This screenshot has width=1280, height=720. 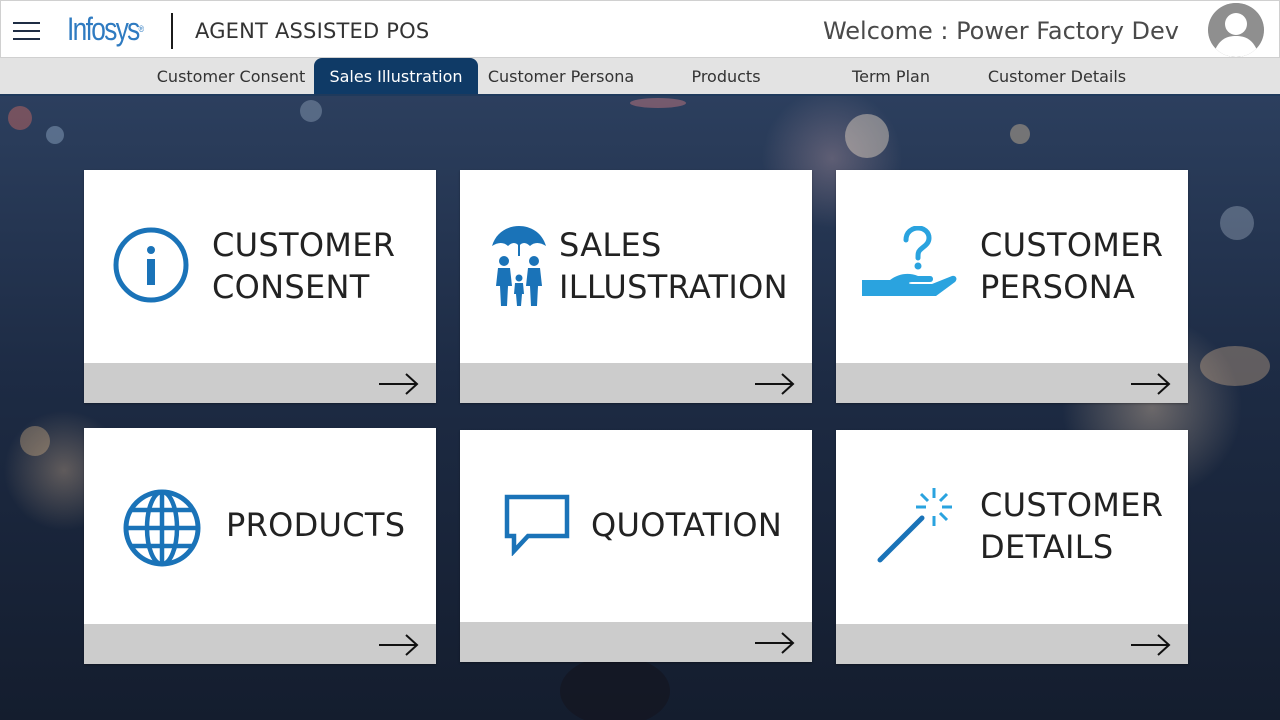 What do you see at coordinates (537, 525) in the screenshot?
I see `speech-bubble-icon` at bounding box center [537, 525].